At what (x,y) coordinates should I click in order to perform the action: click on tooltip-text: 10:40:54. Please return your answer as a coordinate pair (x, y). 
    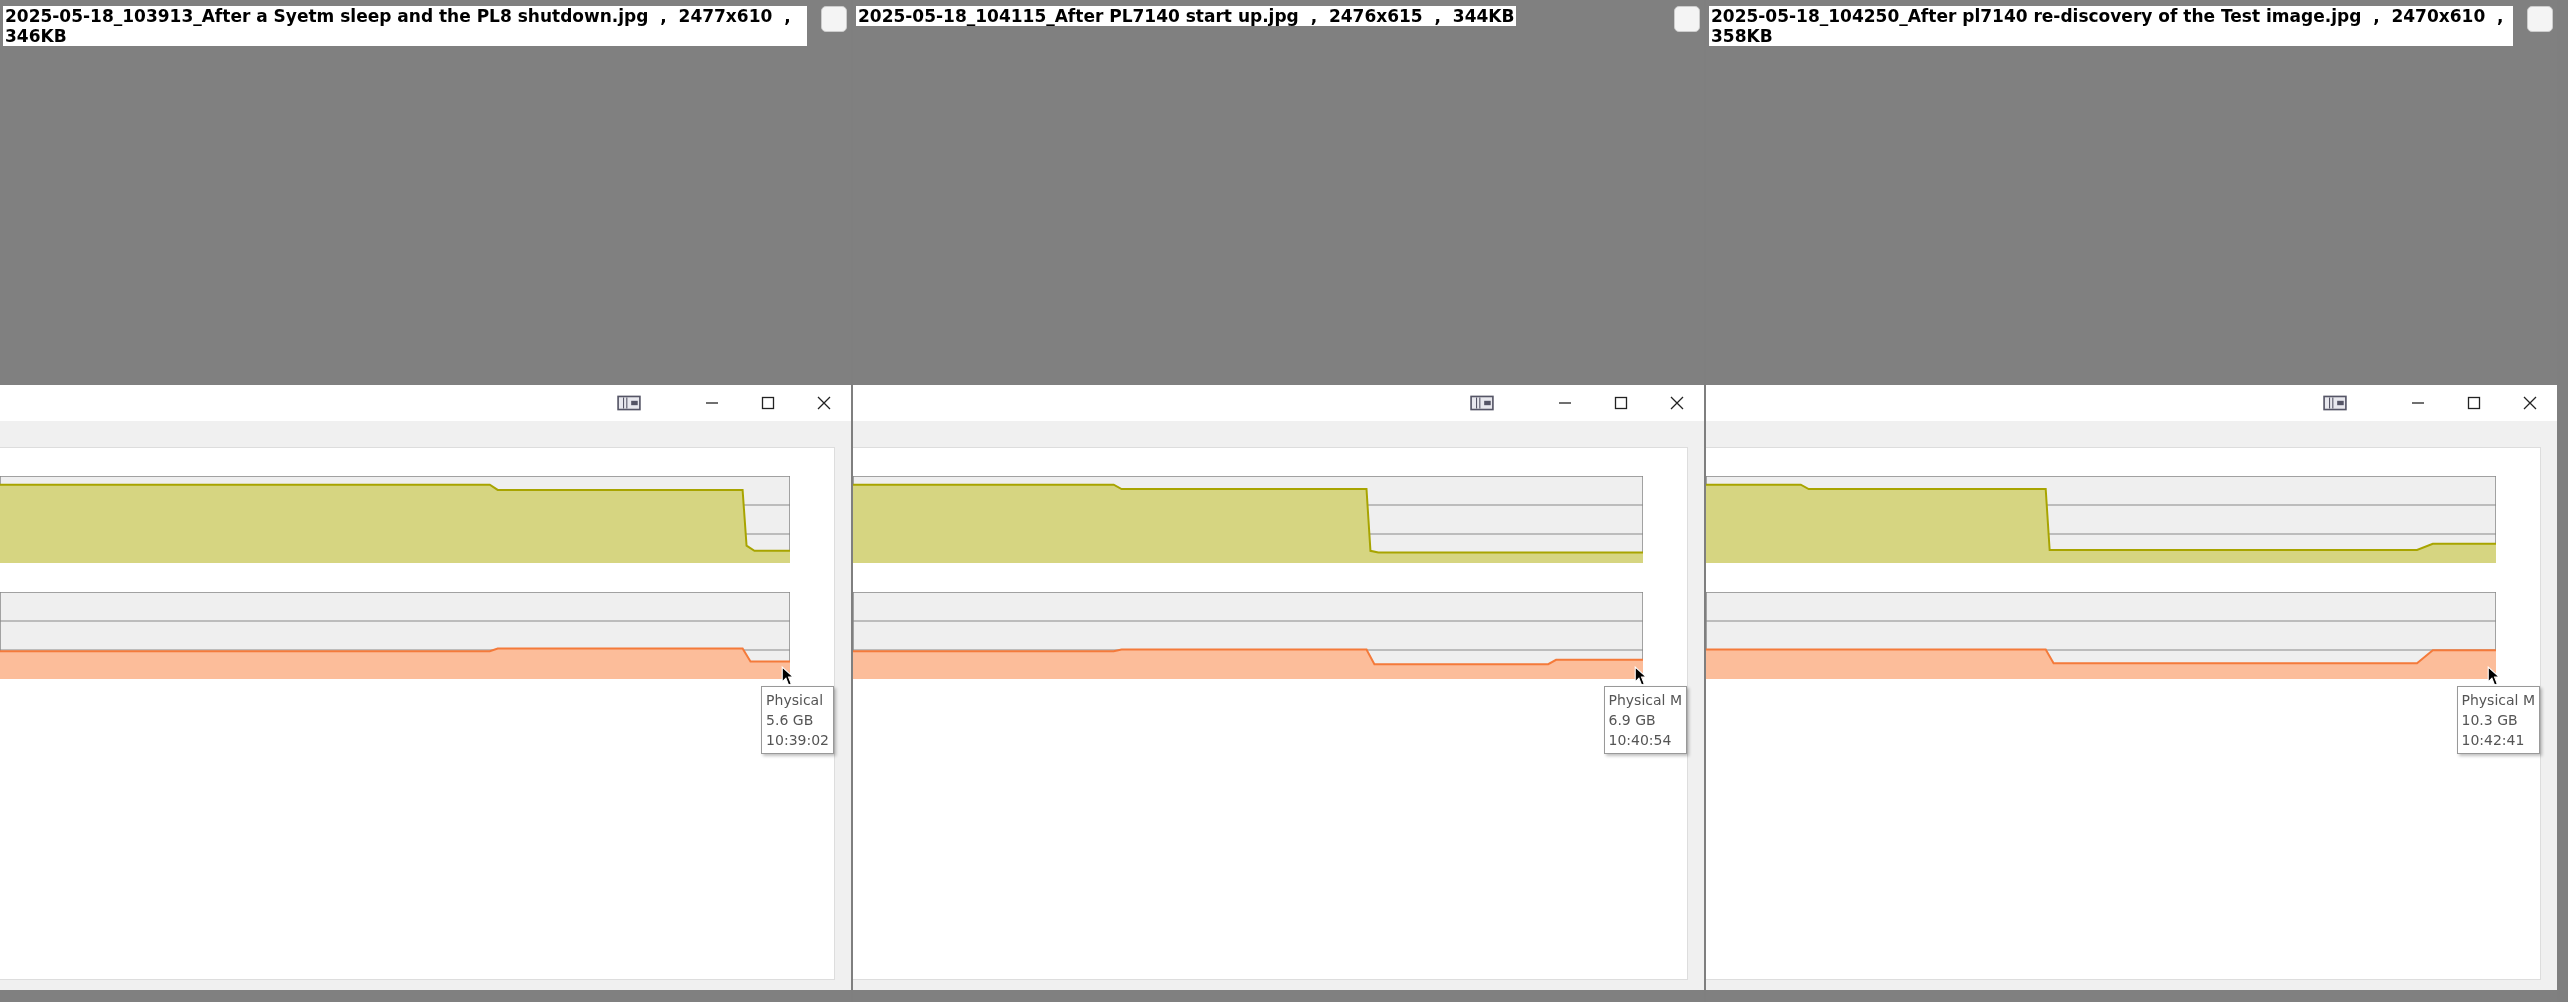
    Looking at the image, I should click on (1640, 740).